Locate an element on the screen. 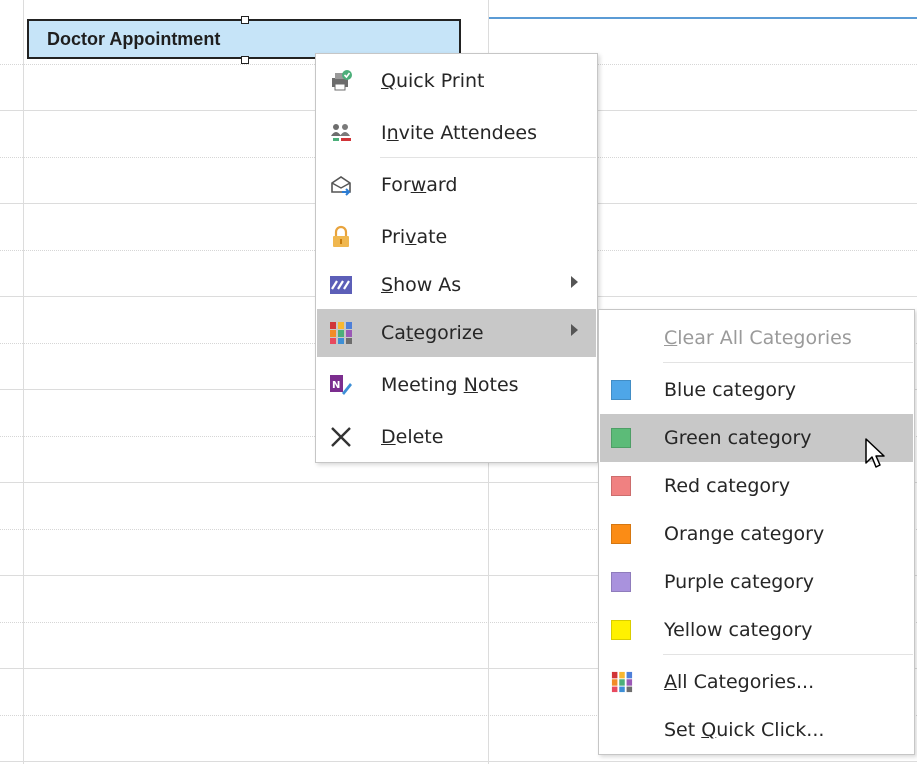  forward-icon is located at coordinates (341, 186).